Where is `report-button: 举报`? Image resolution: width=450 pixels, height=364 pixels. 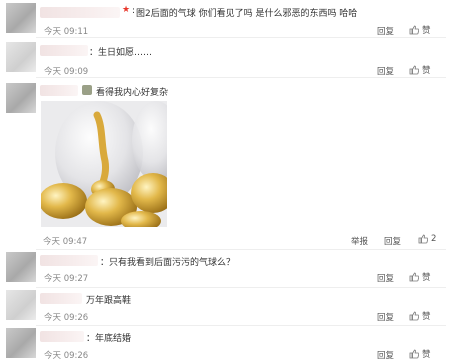
report-button: 举报 is located at coordinates (359, 241).